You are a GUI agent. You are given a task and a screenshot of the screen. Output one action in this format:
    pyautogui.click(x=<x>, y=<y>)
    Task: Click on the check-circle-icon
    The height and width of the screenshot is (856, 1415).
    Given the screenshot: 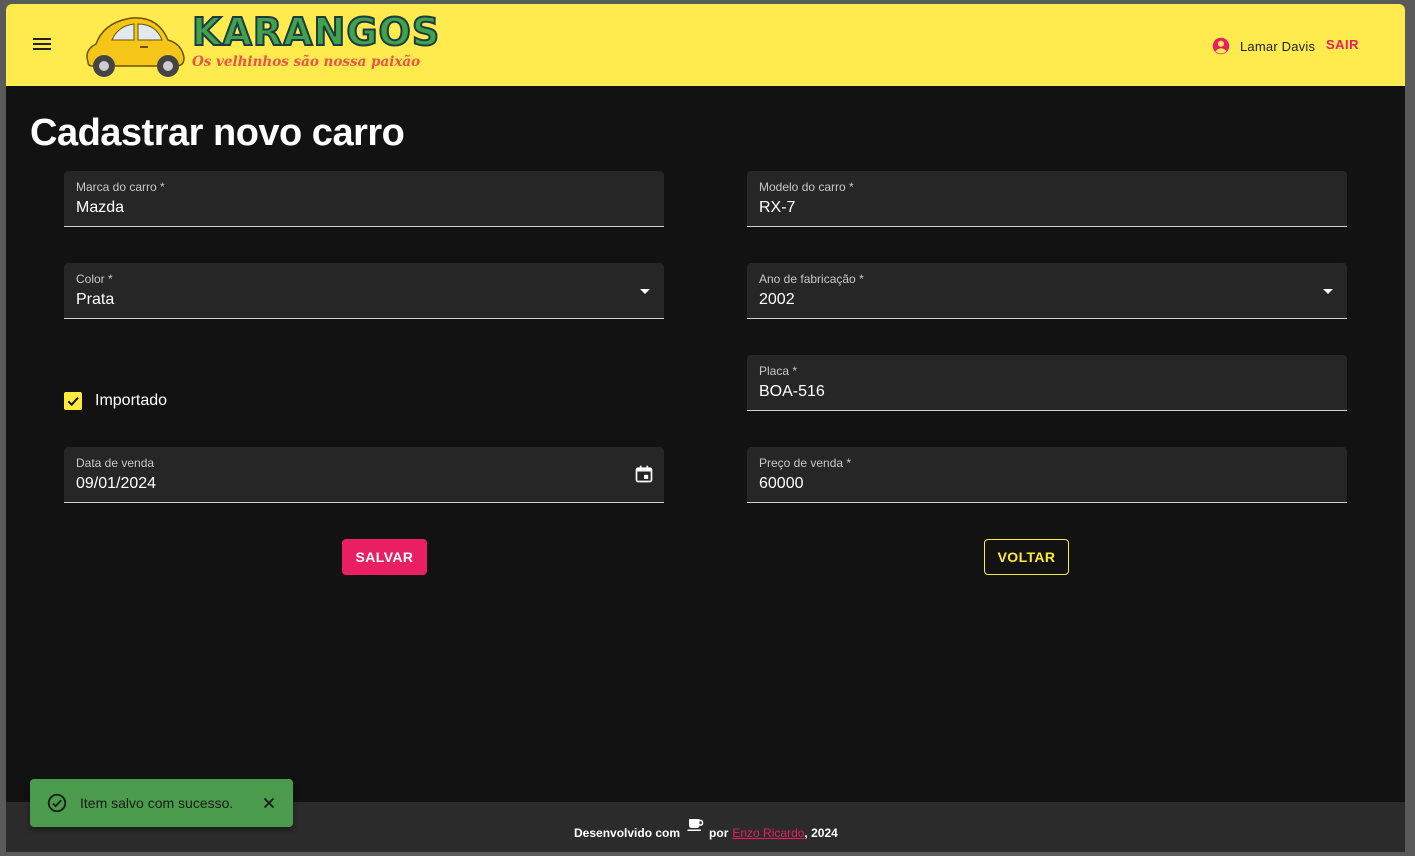 What is the action you would take?
    pyautogui.click(x=57, y=803)
    